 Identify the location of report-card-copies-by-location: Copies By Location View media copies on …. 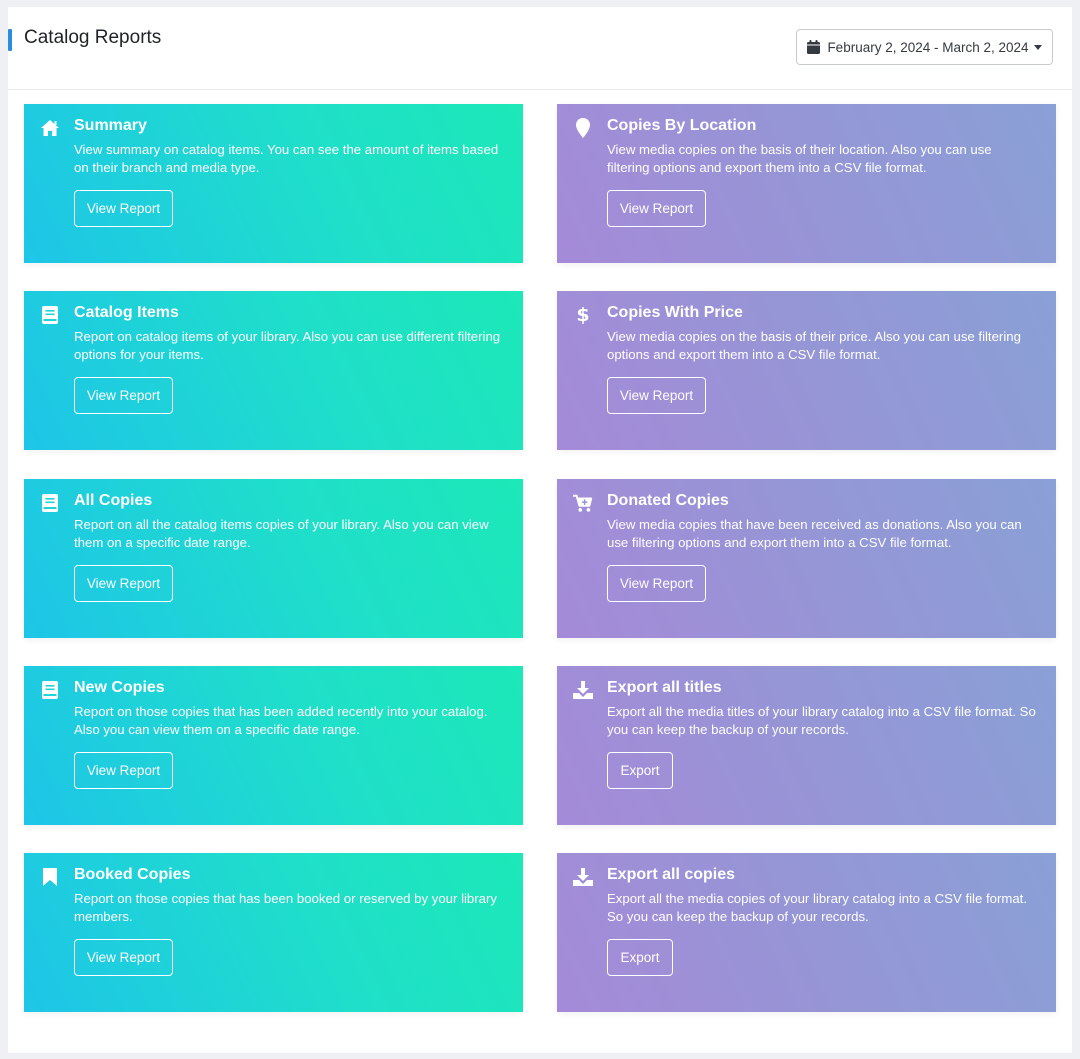
(806, 183).